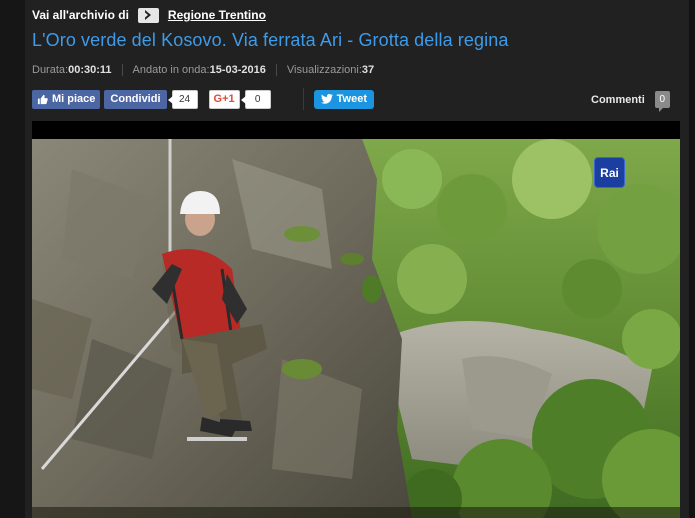 The width and height of the screenshot is (695, 518). I want to click on archive-breadcrumb: Vai all'archivio di Regione Trentino, so click(149, 15).